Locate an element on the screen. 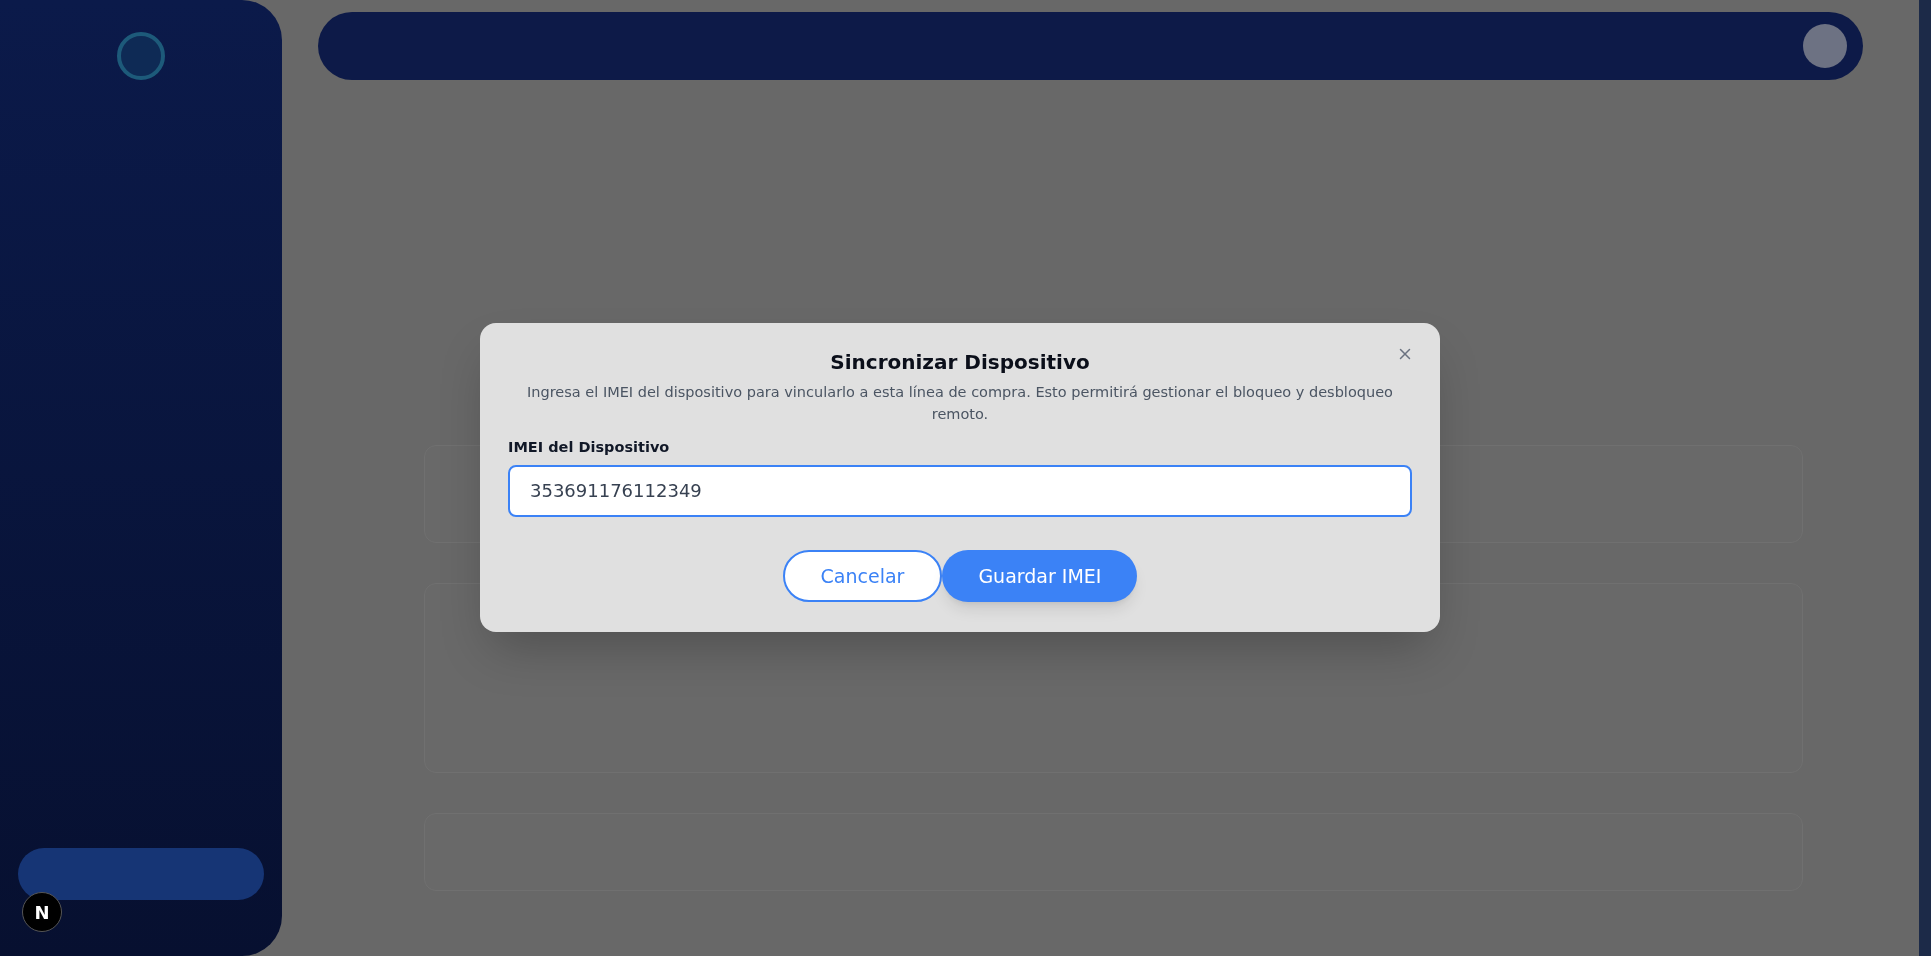 The width and height of the screenshot is (1931, 956). save-button: Guardar IMEI is located at coordinates (1040, 575).